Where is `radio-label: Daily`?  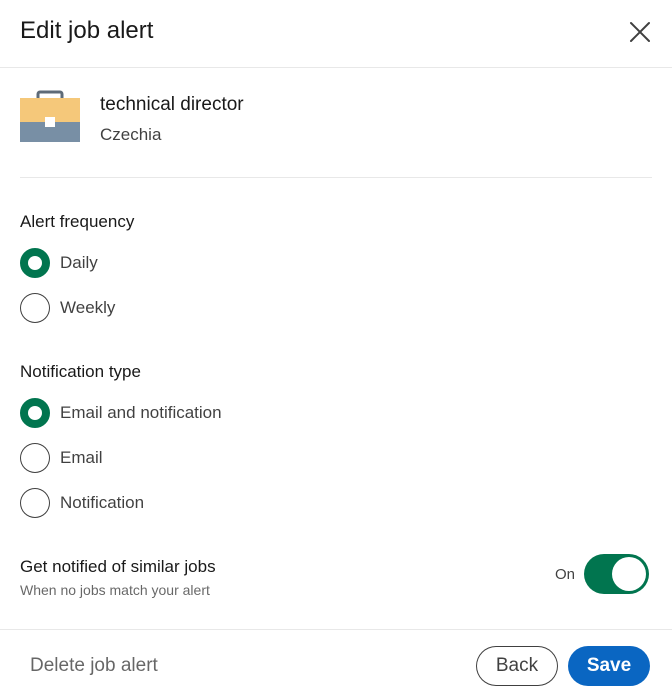
radio-label: Daily is located at coordinates (79, 262).